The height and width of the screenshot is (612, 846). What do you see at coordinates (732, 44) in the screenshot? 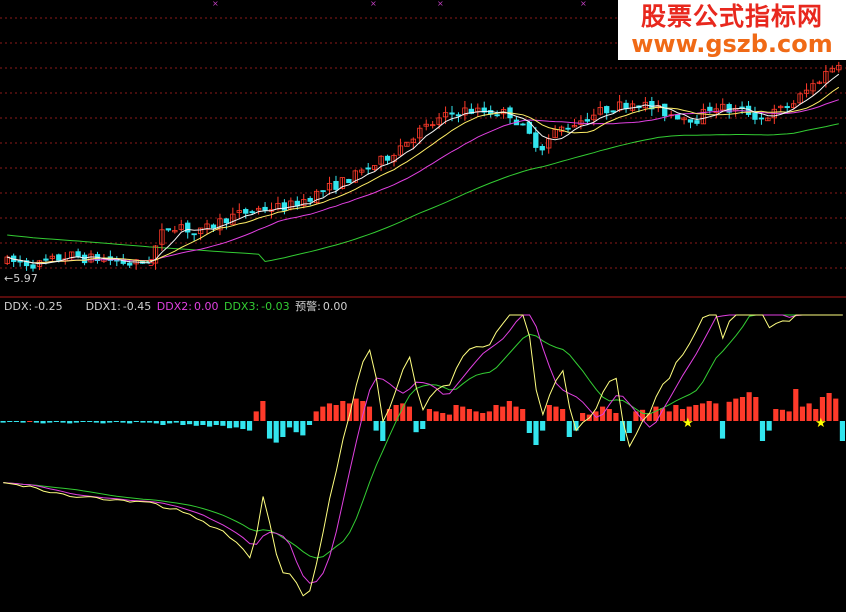
I see `watermark-url: www.gszb.com` at bounding box center [732, 44].